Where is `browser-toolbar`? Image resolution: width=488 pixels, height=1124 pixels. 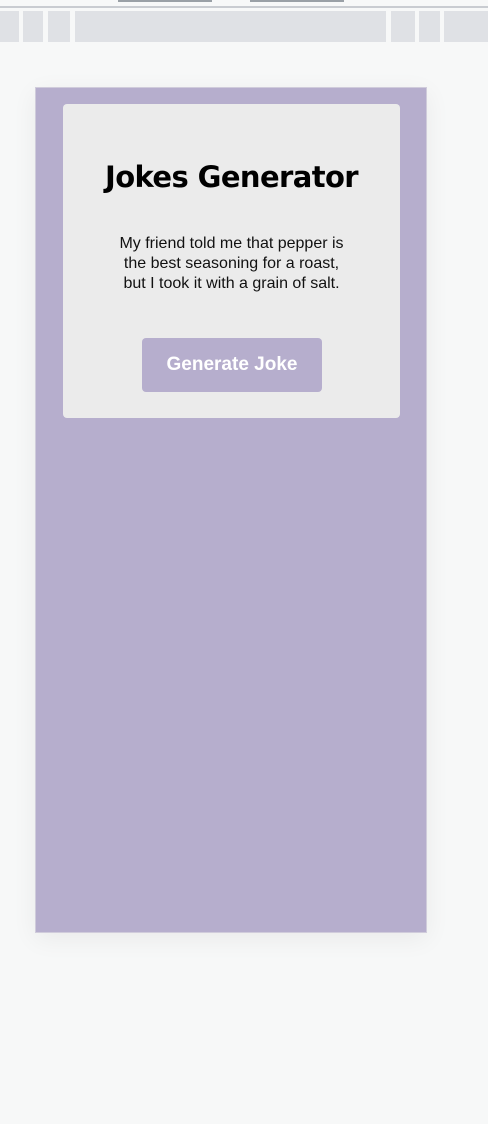 browser-toolbar is located at coordinates (244, 22).